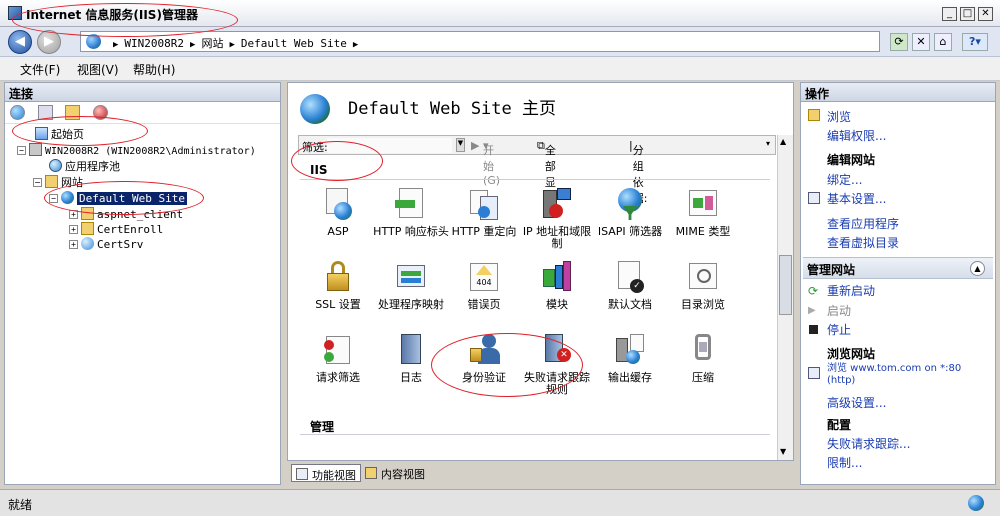  What do you see at coordinates (898, 268) in the screenshot?
I see `manage-site-group: 管理网站 ▲` at bounding box center [898, 268].